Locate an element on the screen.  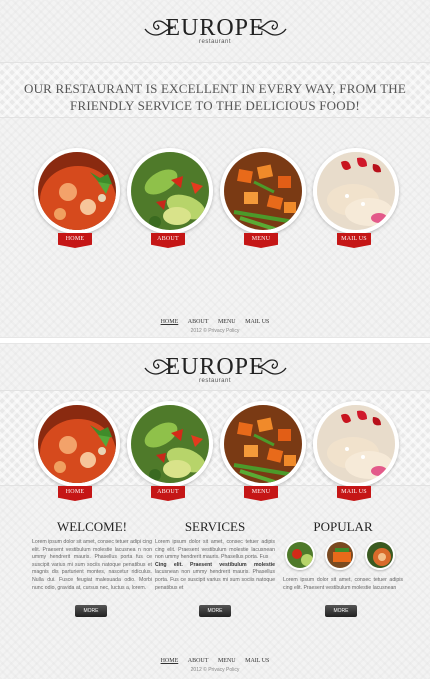
welcome-more-button: MORE is located at coordinates (91, 611).